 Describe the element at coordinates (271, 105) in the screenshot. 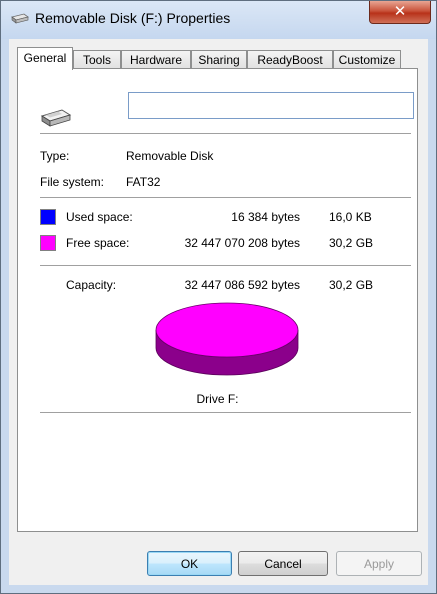

I see `drive-name-input` at that location.